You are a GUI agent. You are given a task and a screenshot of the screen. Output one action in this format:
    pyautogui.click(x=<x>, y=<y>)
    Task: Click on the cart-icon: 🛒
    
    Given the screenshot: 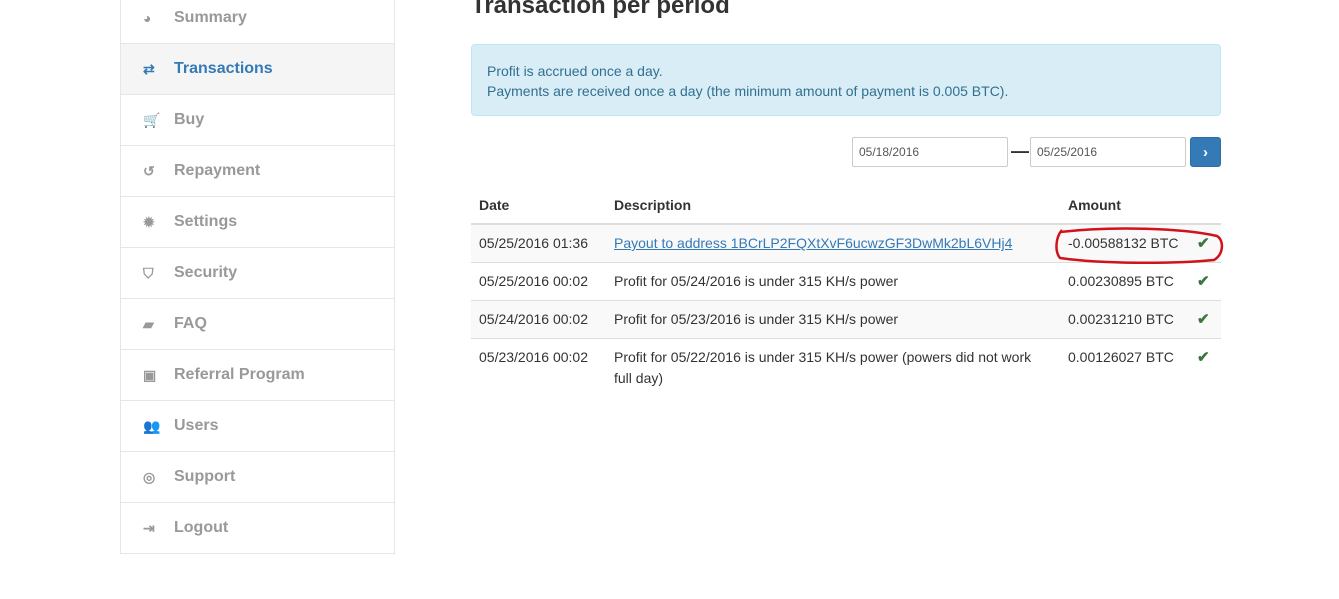 What is the action you would take?
    pyautogui.click(x=152, y=119)
    